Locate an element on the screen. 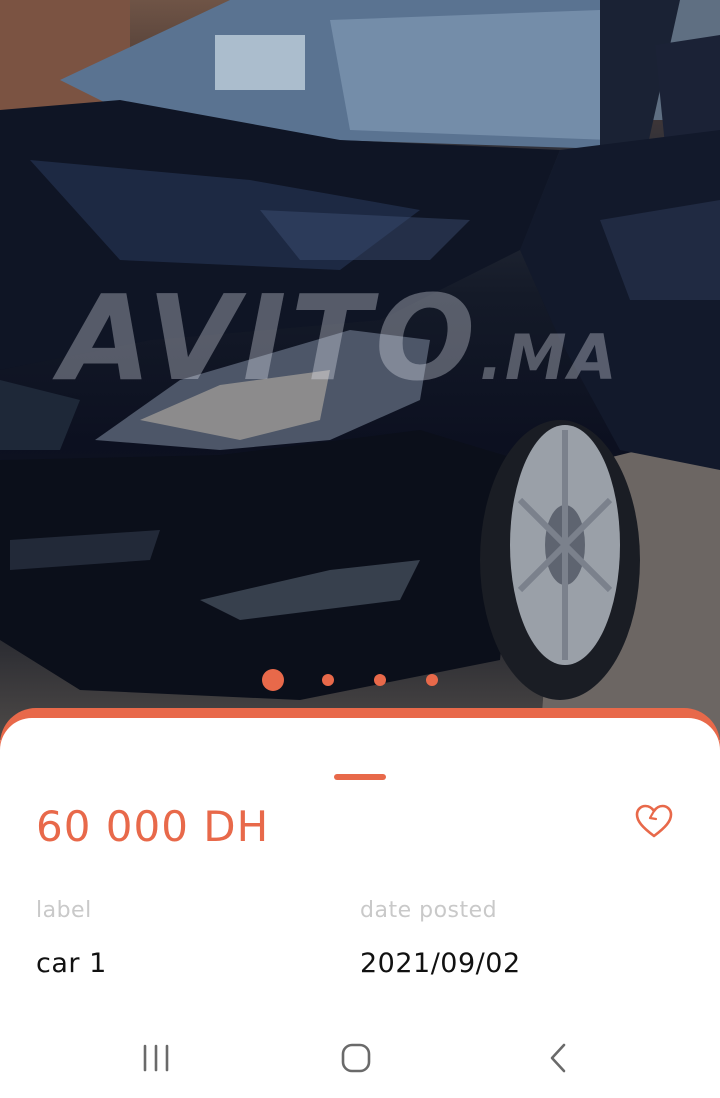 The image size is (720, 1098). heart-outline-icon is located at coordinates (654, 821).